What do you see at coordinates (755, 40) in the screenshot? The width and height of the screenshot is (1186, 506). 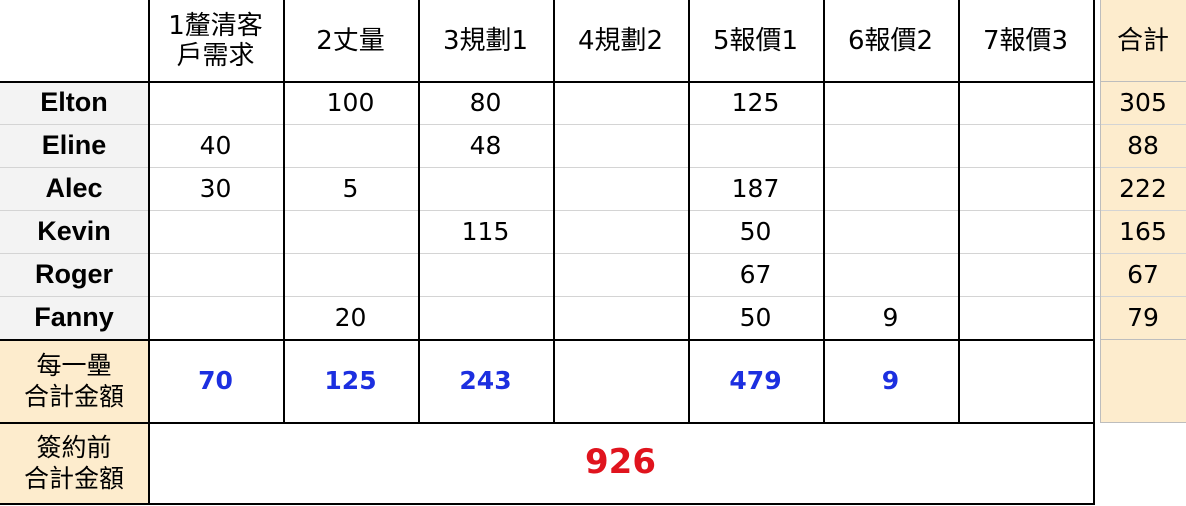 I see `column-header: 5報價1` at bounding box center [755, 40].